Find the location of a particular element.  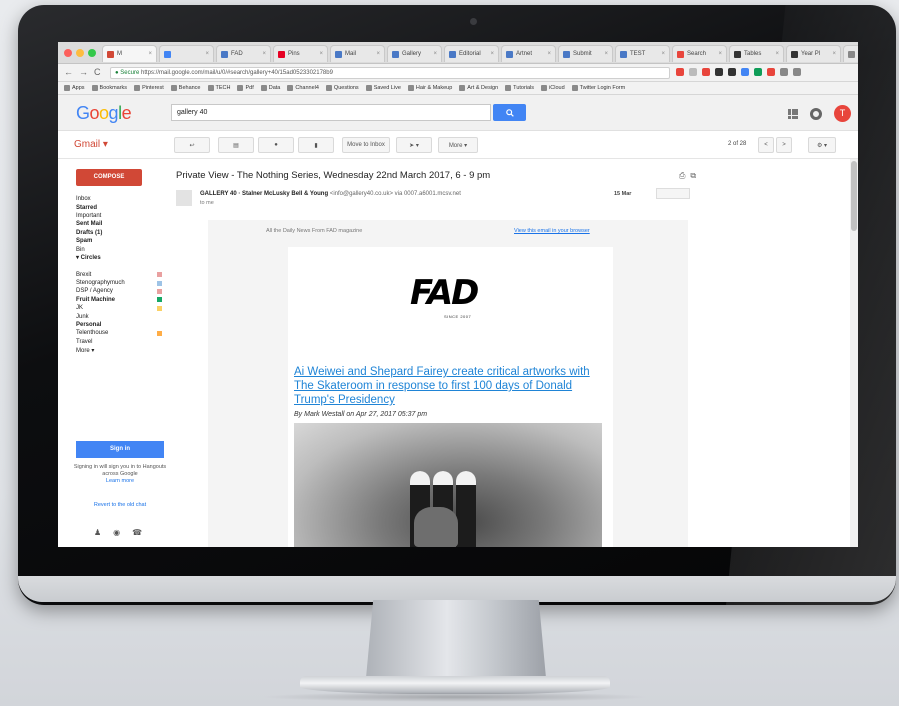

newer-button: > is located at coordinates (784, 145).